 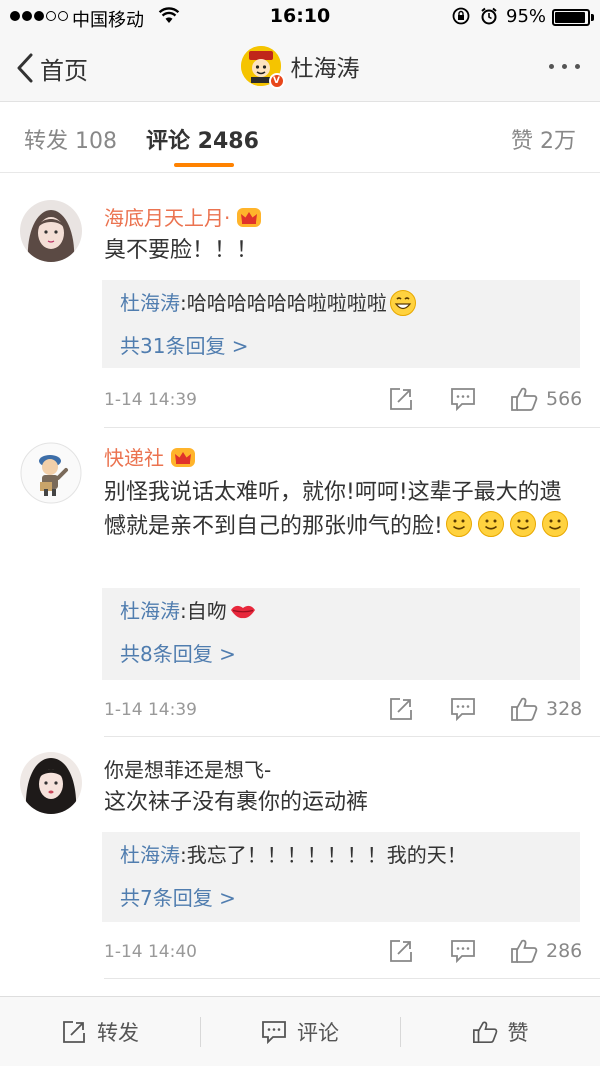 I want to click on reply-preview: 杜海涛 : 自吻, so click(x=341, y=611).